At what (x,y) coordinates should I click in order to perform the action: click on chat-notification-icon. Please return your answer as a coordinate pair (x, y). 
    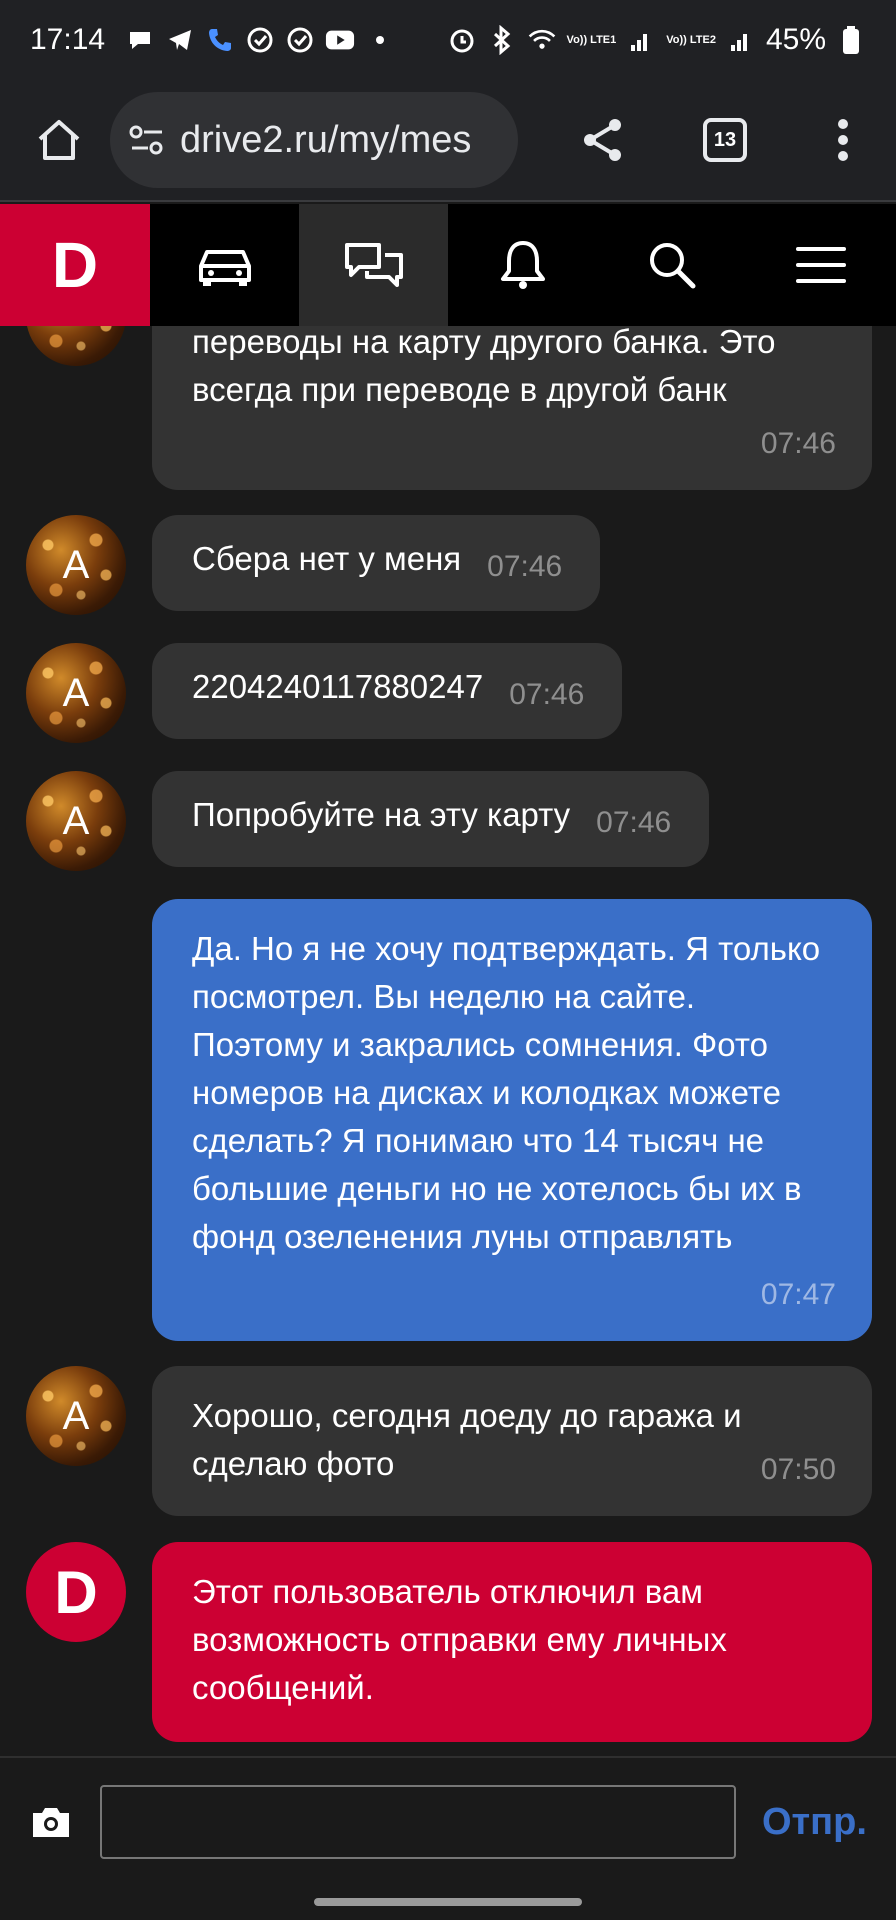
    Looking at the image, I should click on (140, 40).